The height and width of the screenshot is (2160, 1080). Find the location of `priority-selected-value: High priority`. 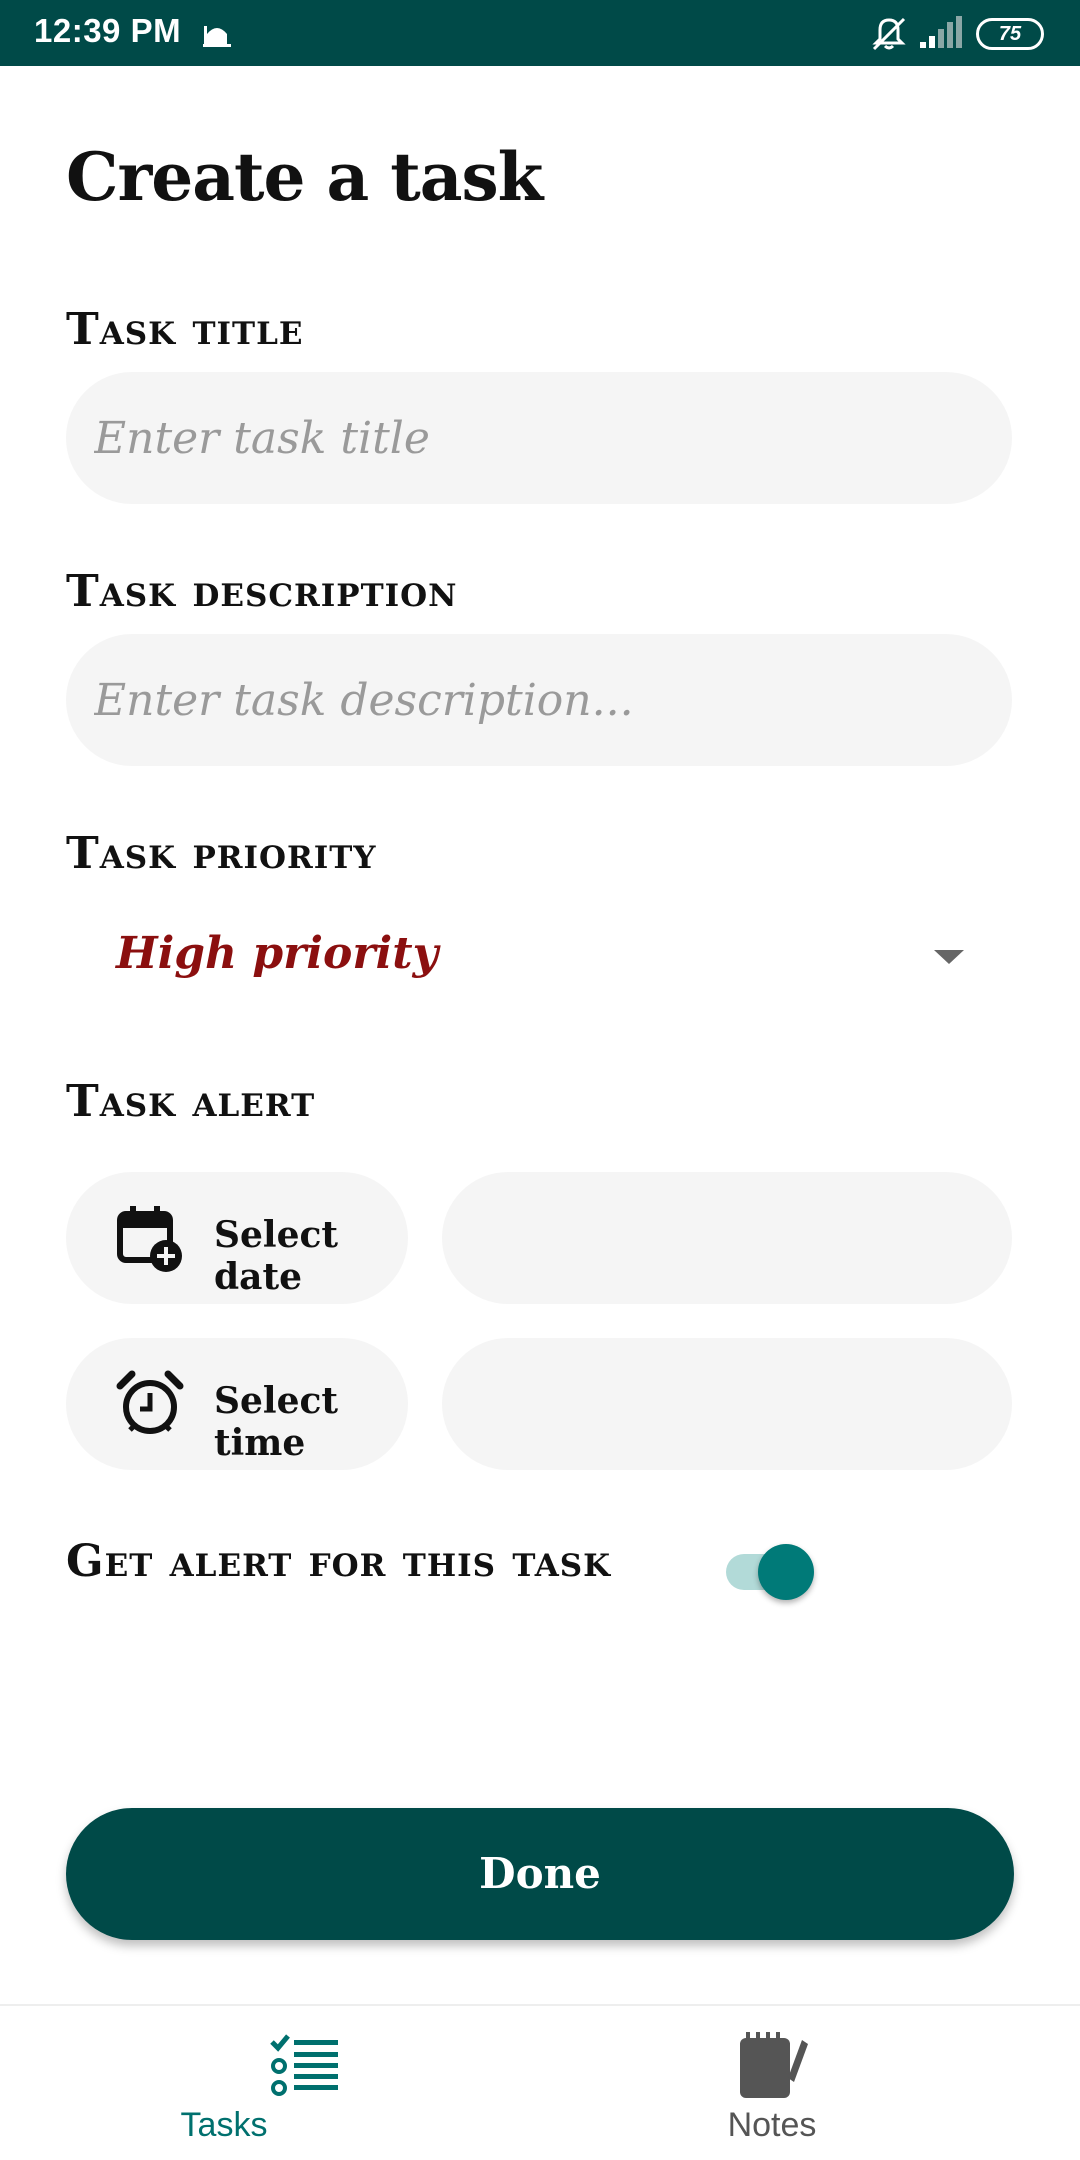

priority-selected-value: High priority is located at coordinates (277, 953).